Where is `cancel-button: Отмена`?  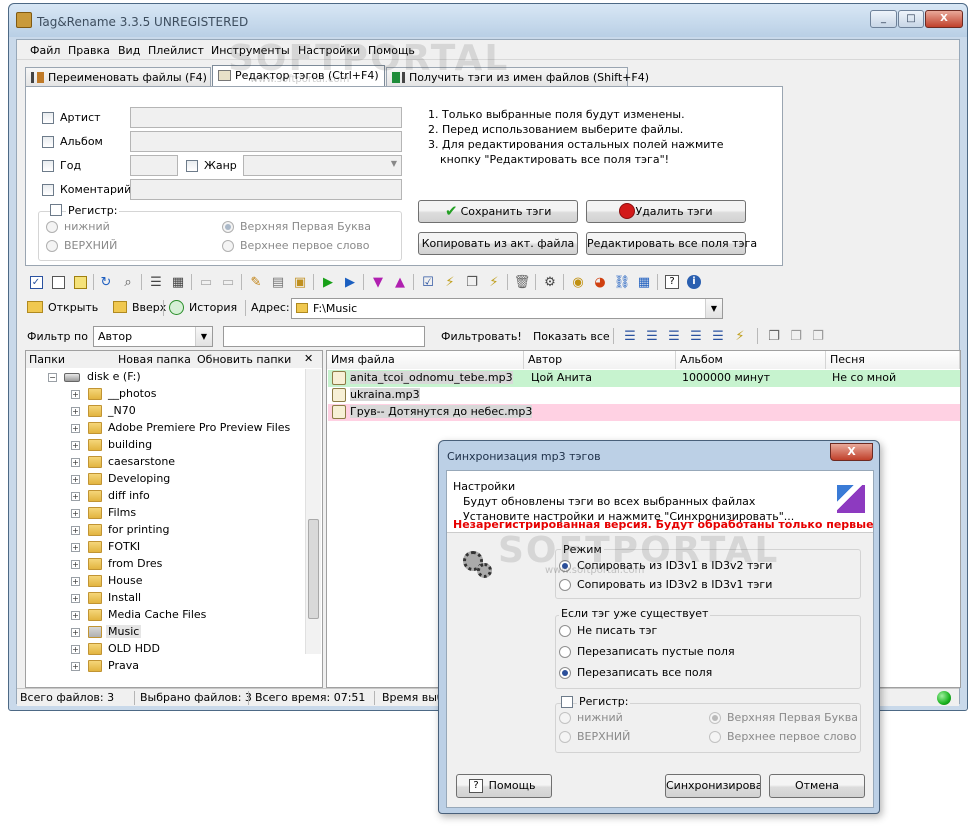
cancel-button: Отмена is located at coordinates (817, 786).